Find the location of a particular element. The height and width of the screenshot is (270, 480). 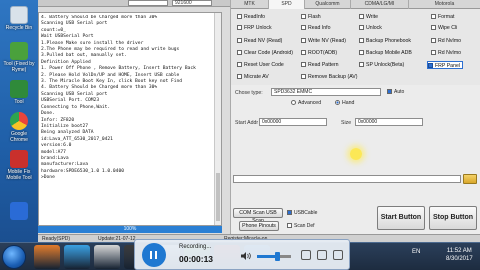

opt-write-nv: Write NV (Read) is located at coordinates (323, 41).